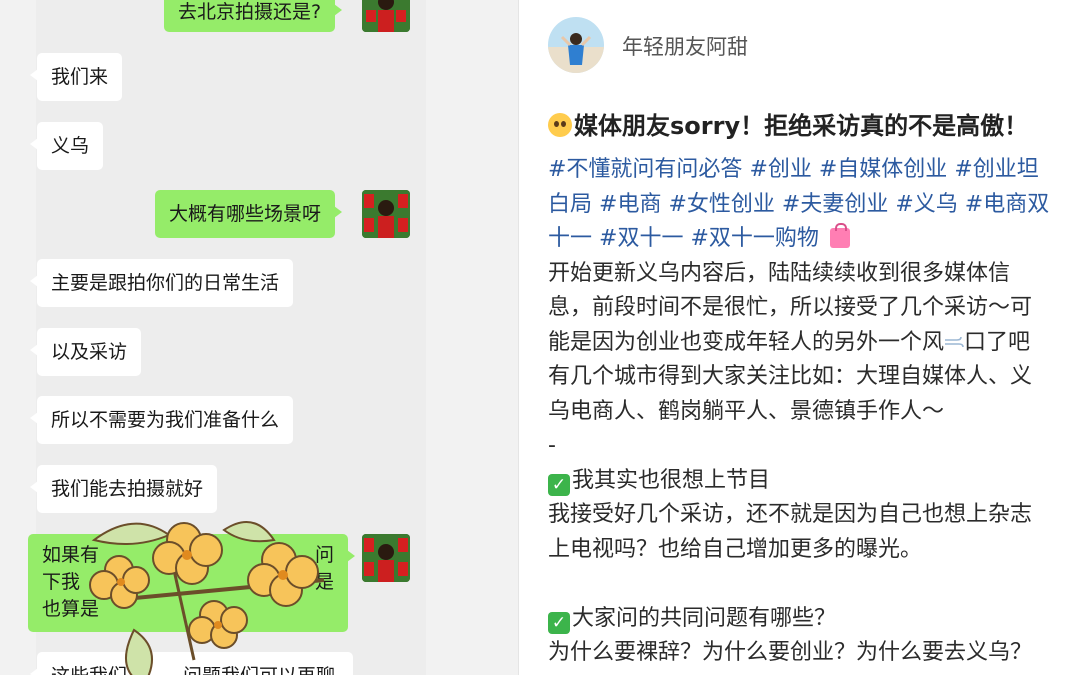 The width and height of the screenshot is (1080, 675). I want to click on post-text-line: 开始更新义乌内容后，陆陆续续收到很多媒体信, so click(779, 273).